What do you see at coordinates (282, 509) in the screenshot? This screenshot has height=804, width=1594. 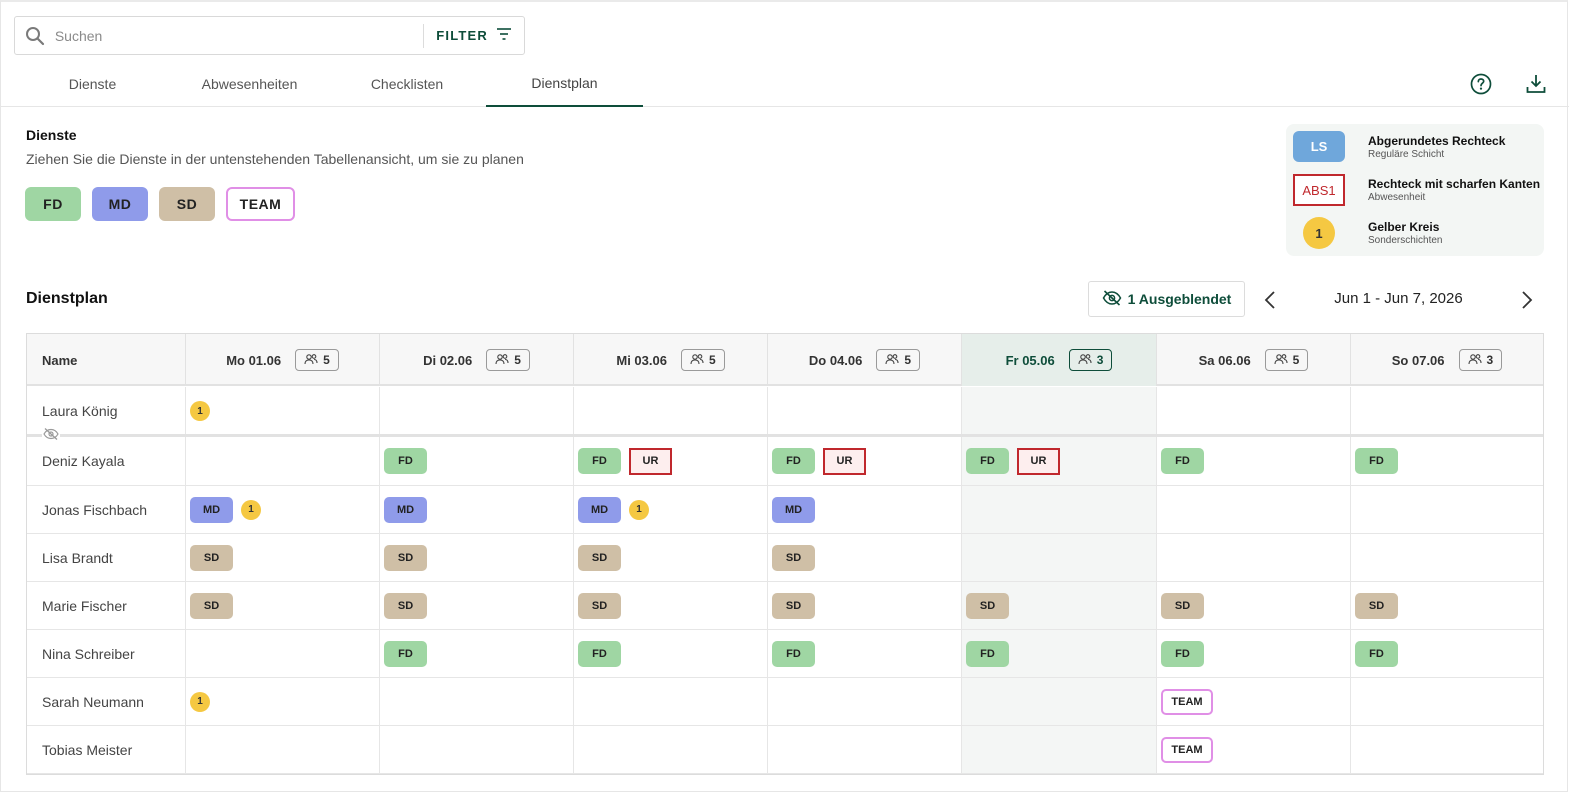 I see `schedule-cell: MD 1` at bounding box center [282, 509].